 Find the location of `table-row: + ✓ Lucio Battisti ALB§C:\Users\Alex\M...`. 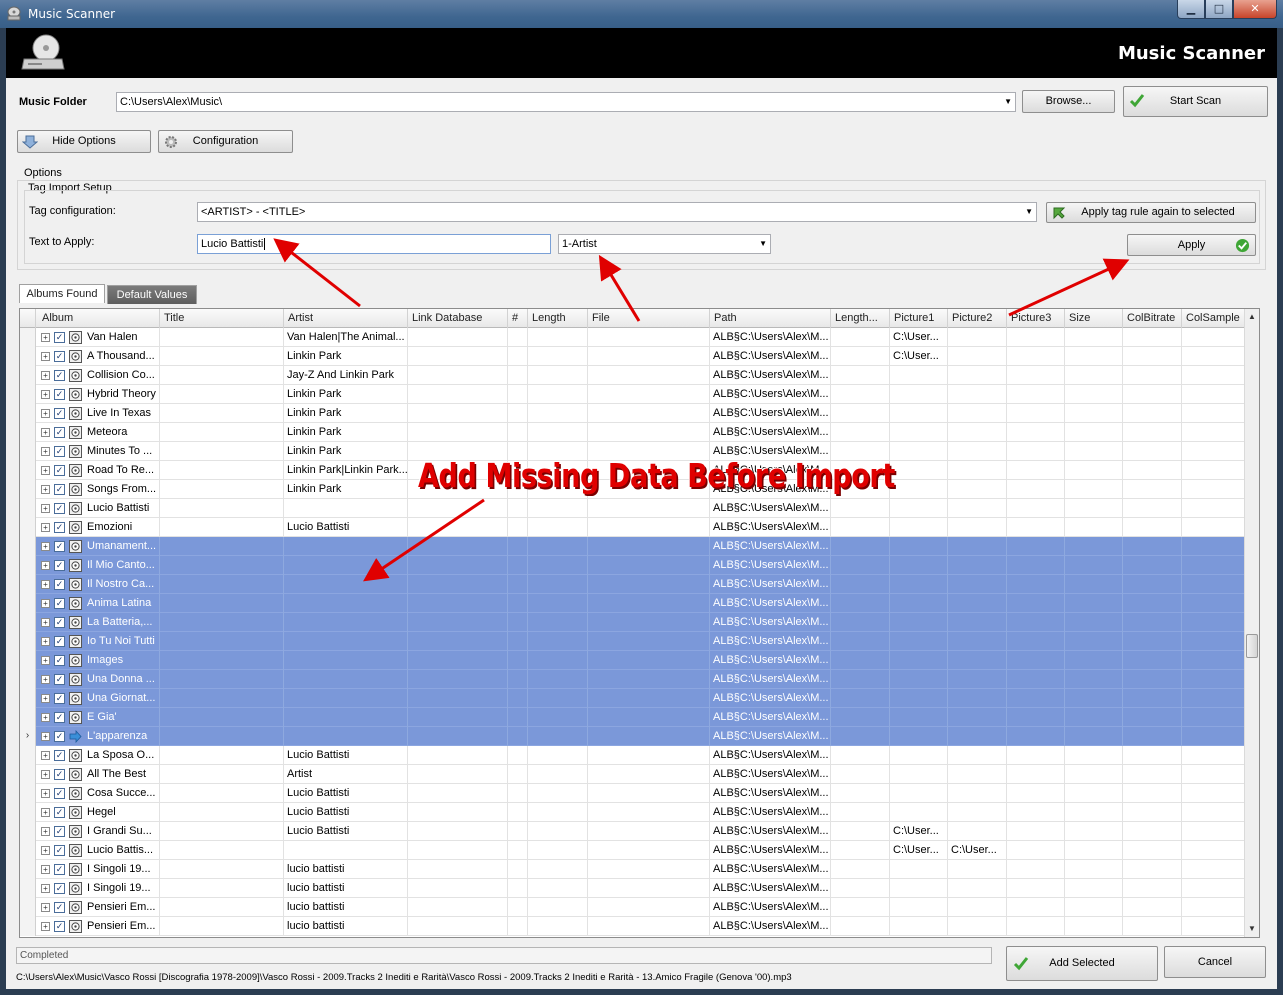

table-row: + ✓ Lucio Battisti ALB§C:\Users\Alex\M... is located at coordinates (632, 508).